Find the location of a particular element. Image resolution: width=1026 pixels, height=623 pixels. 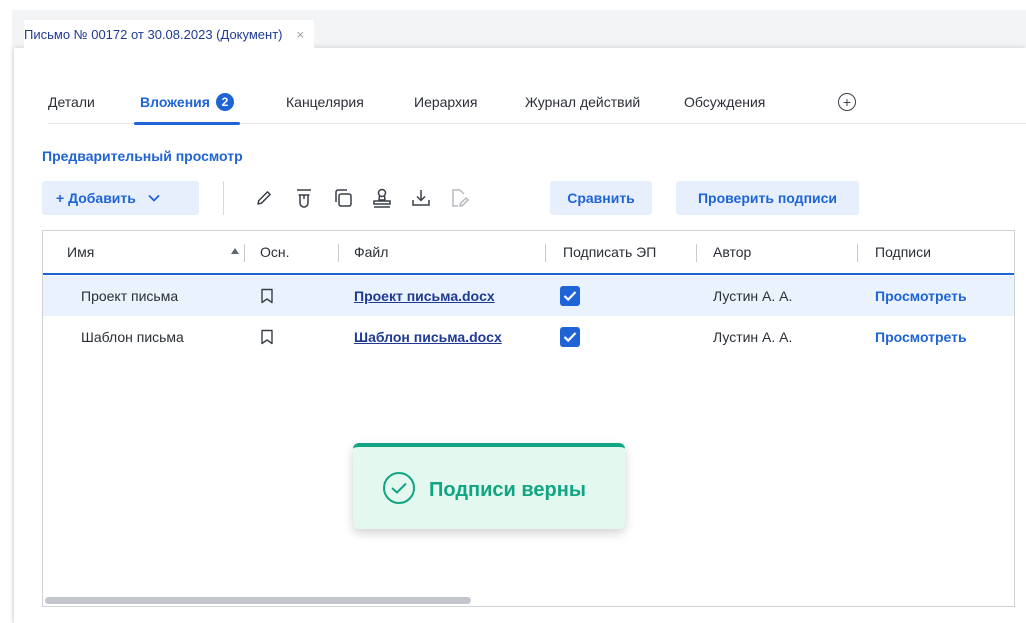

tab-office: Канцелярия is located at coordinates (325, 102).